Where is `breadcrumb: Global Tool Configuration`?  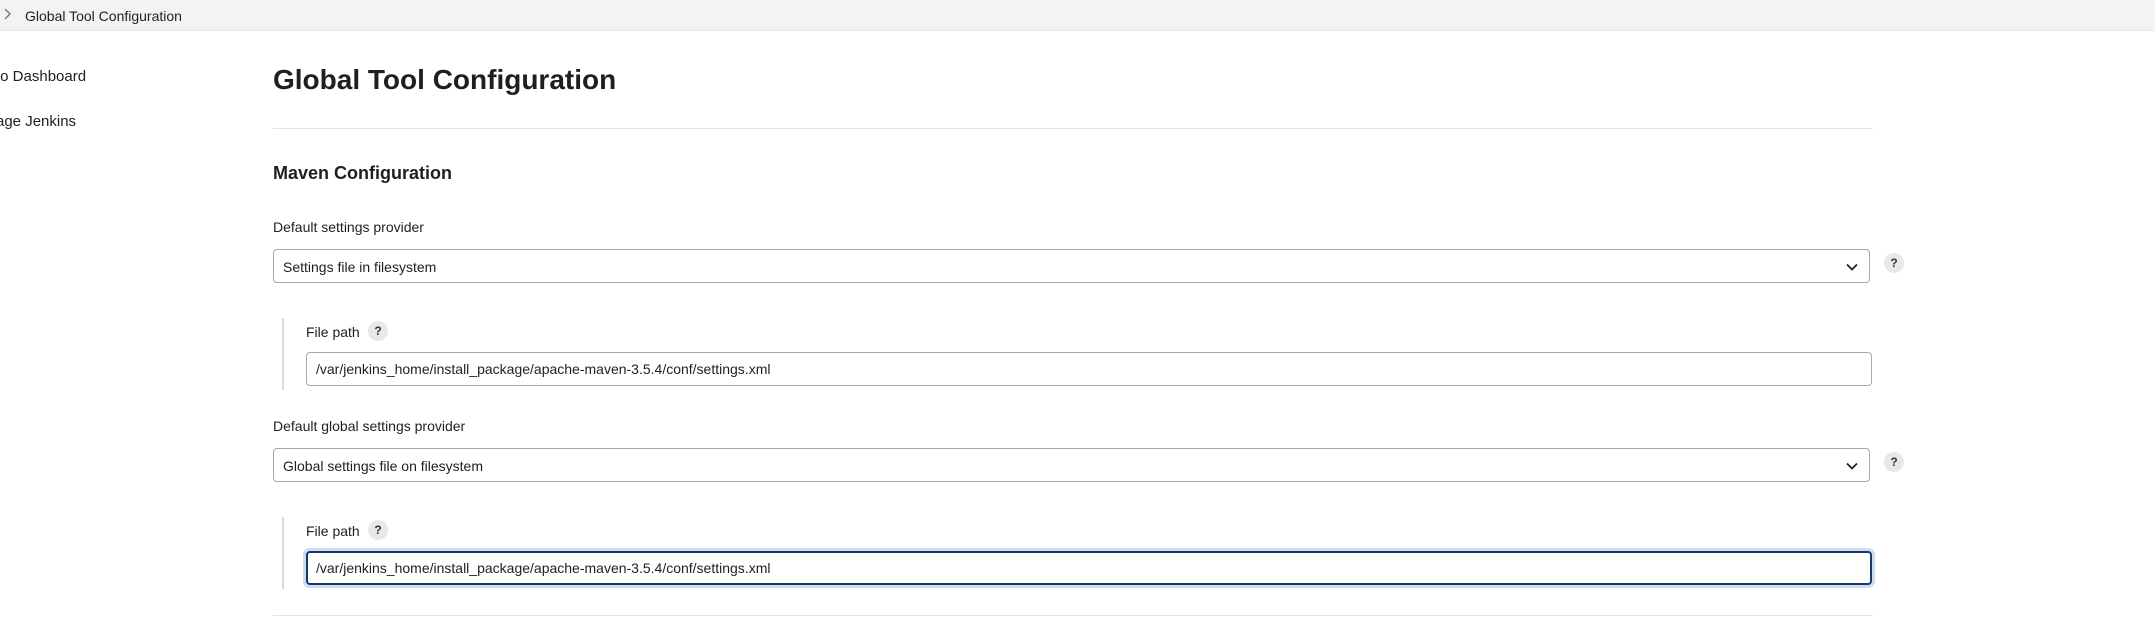 breadcrumb: Global Tool Configuration is located at coordinates (1077, 15).